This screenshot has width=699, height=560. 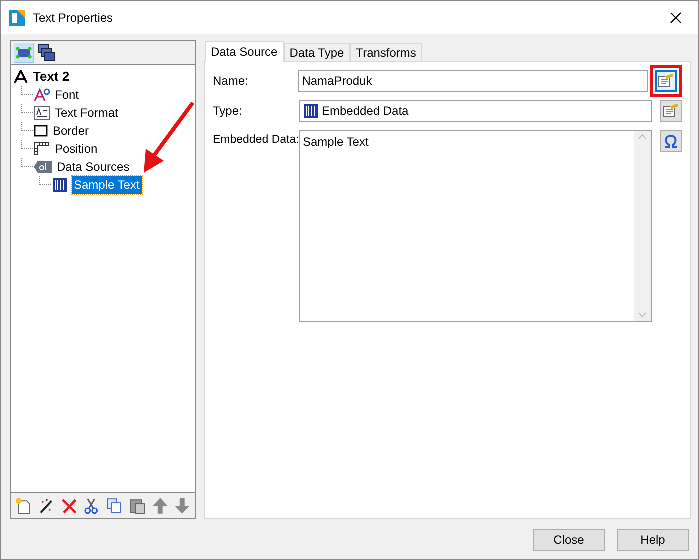 I want to click on copy-icon, so click(x=114, y=505).